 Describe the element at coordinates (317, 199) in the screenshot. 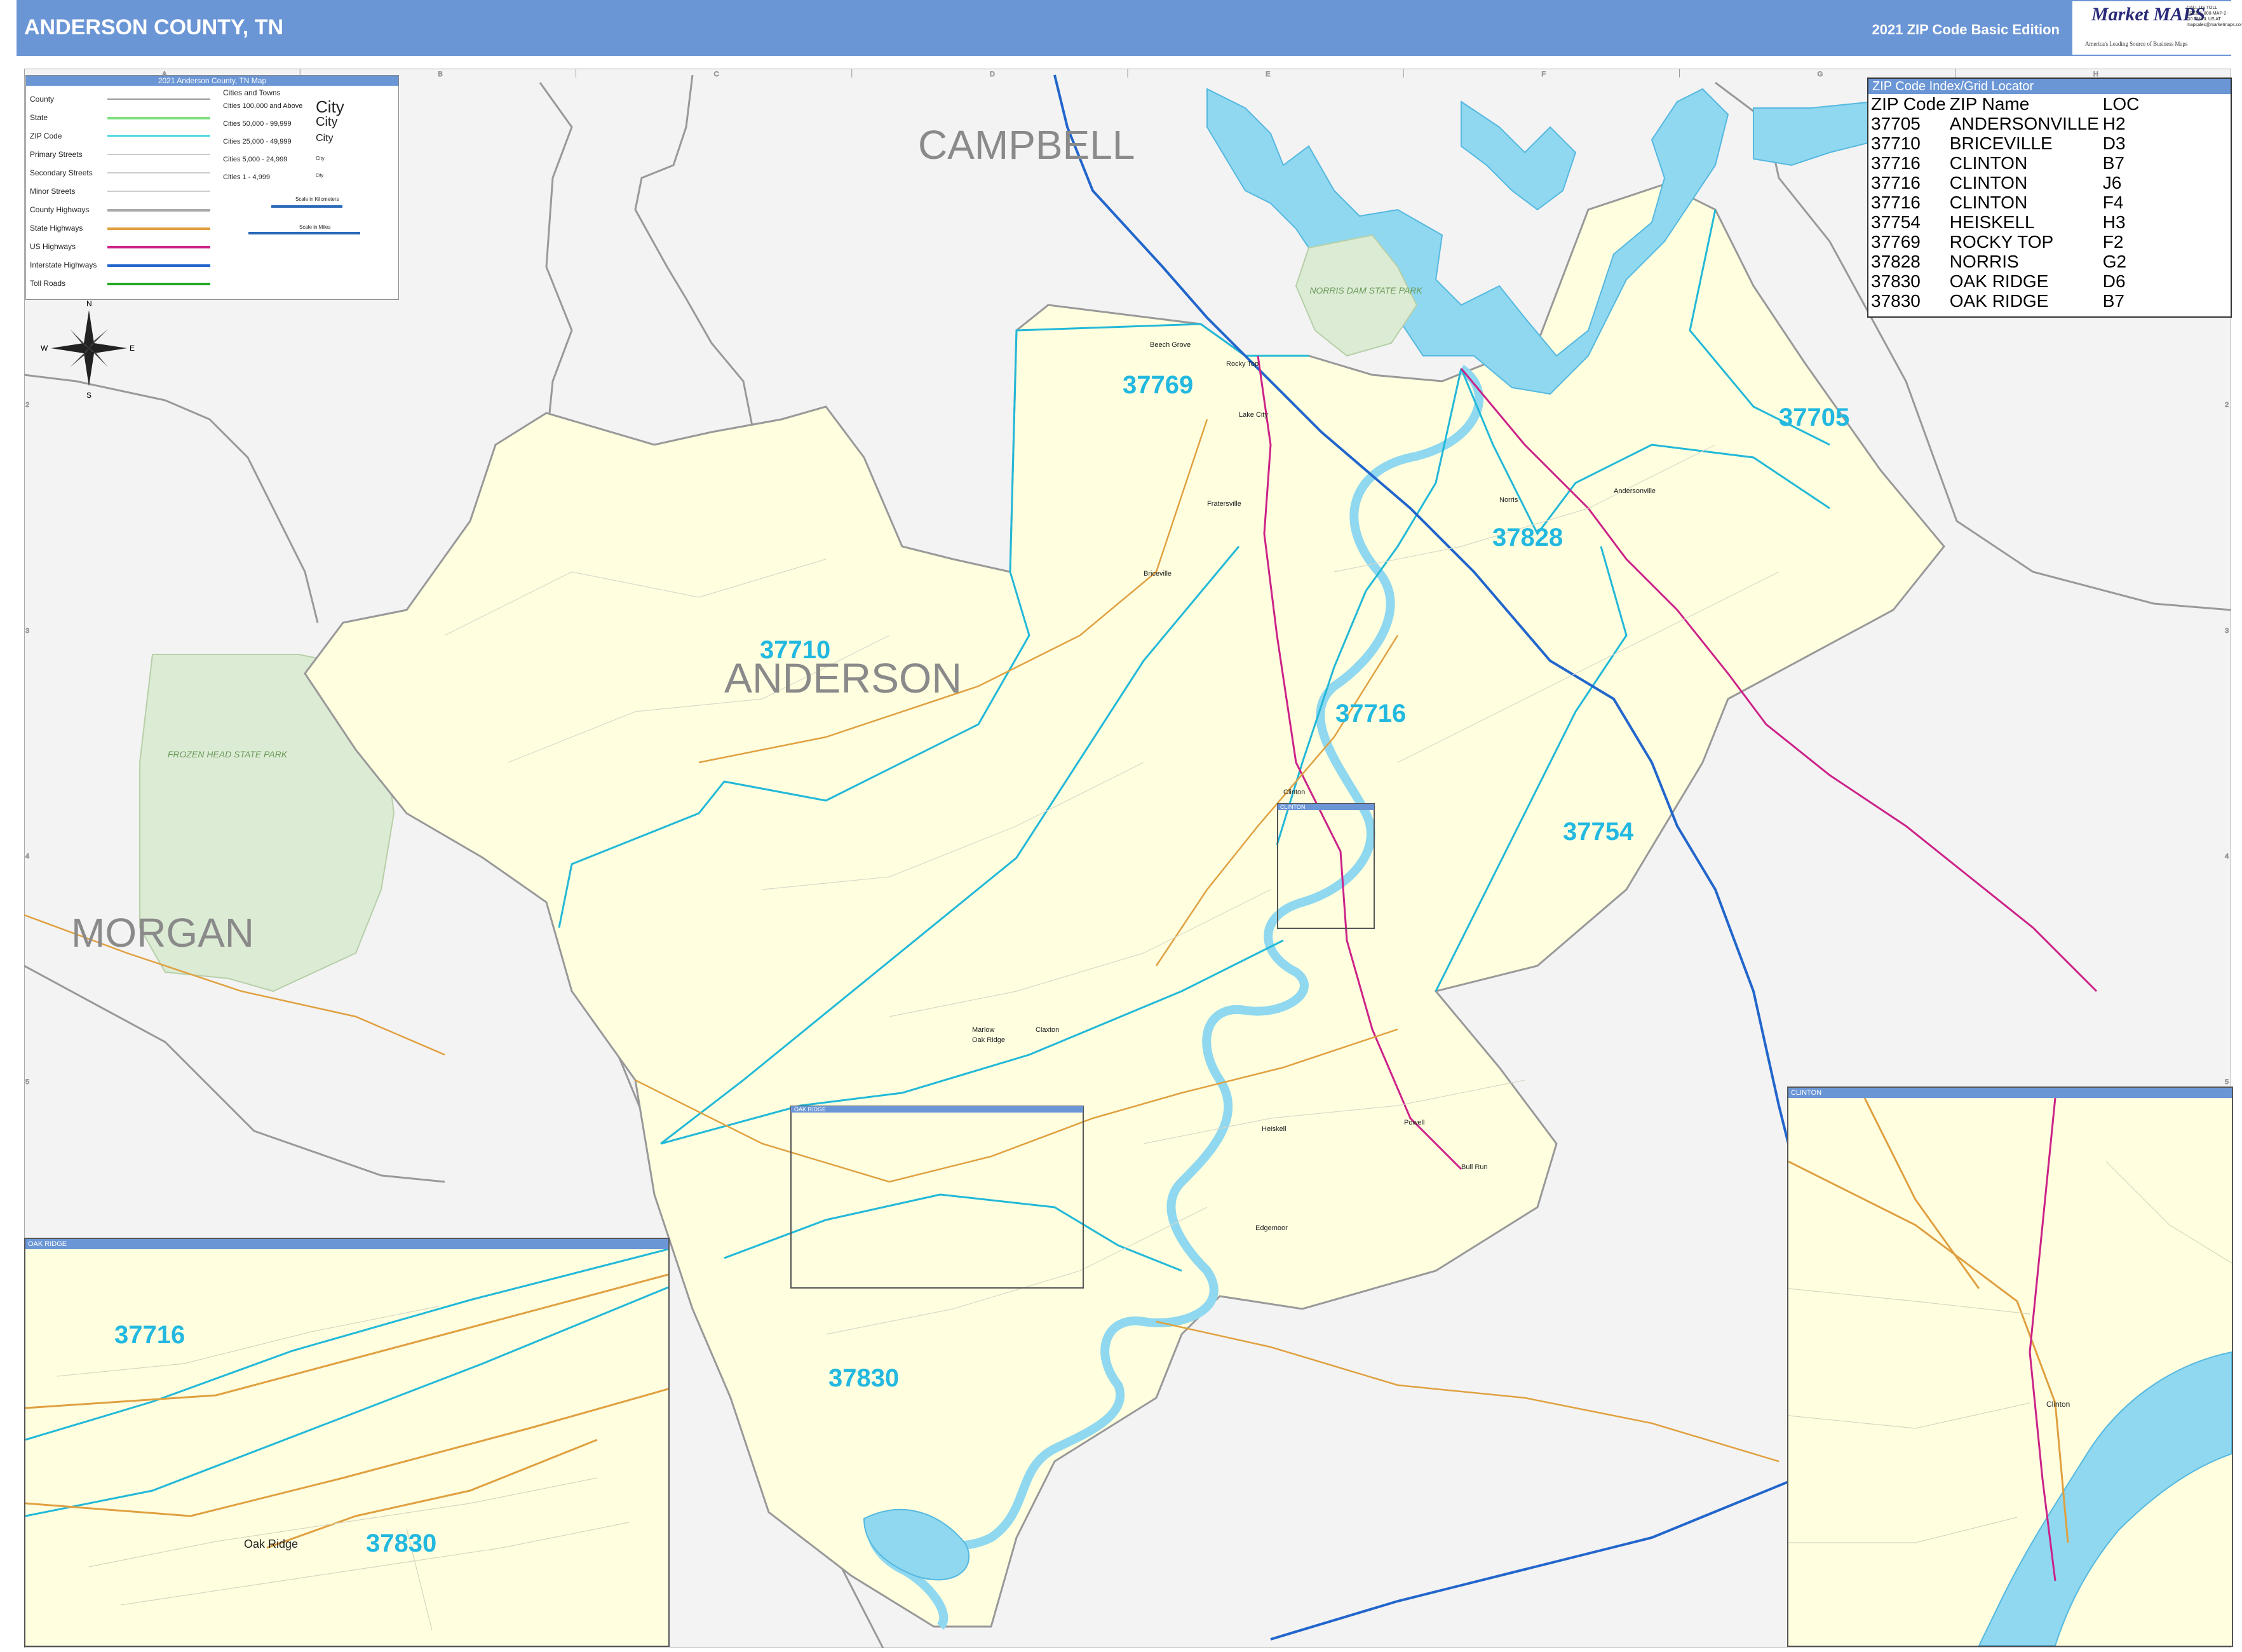

I see `legend-scale-km: Scale in Kilometers` at that location.